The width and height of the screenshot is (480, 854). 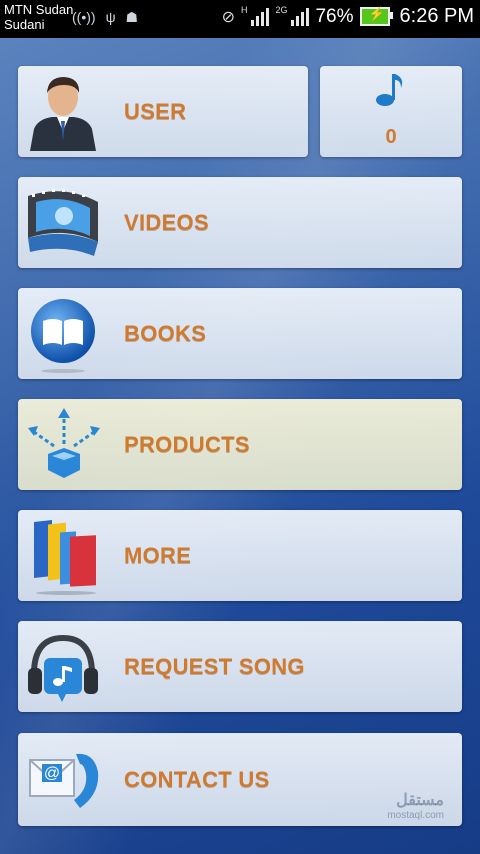 What do you see at coordinates (110, 17) in the screenshot?
I see `usb-icon: ψ` at bounding box center [110, 17].